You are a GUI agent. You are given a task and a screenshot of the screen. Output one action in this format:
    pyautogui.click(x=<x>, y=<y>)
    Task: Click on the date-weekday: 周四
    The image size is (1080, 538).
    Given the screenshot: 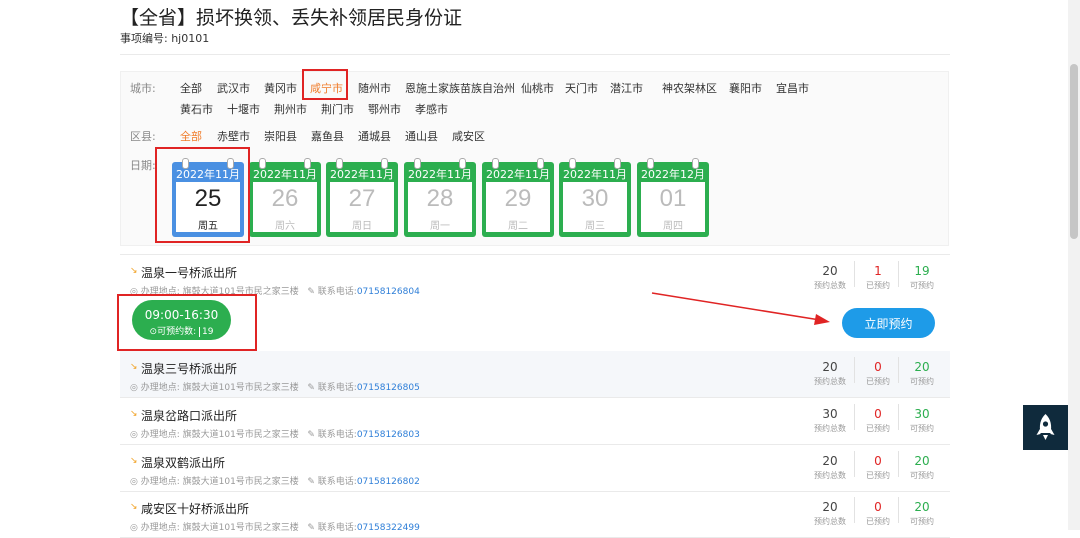 What is the action you would take?
    pyautogui.click(x=673, y=226)
    